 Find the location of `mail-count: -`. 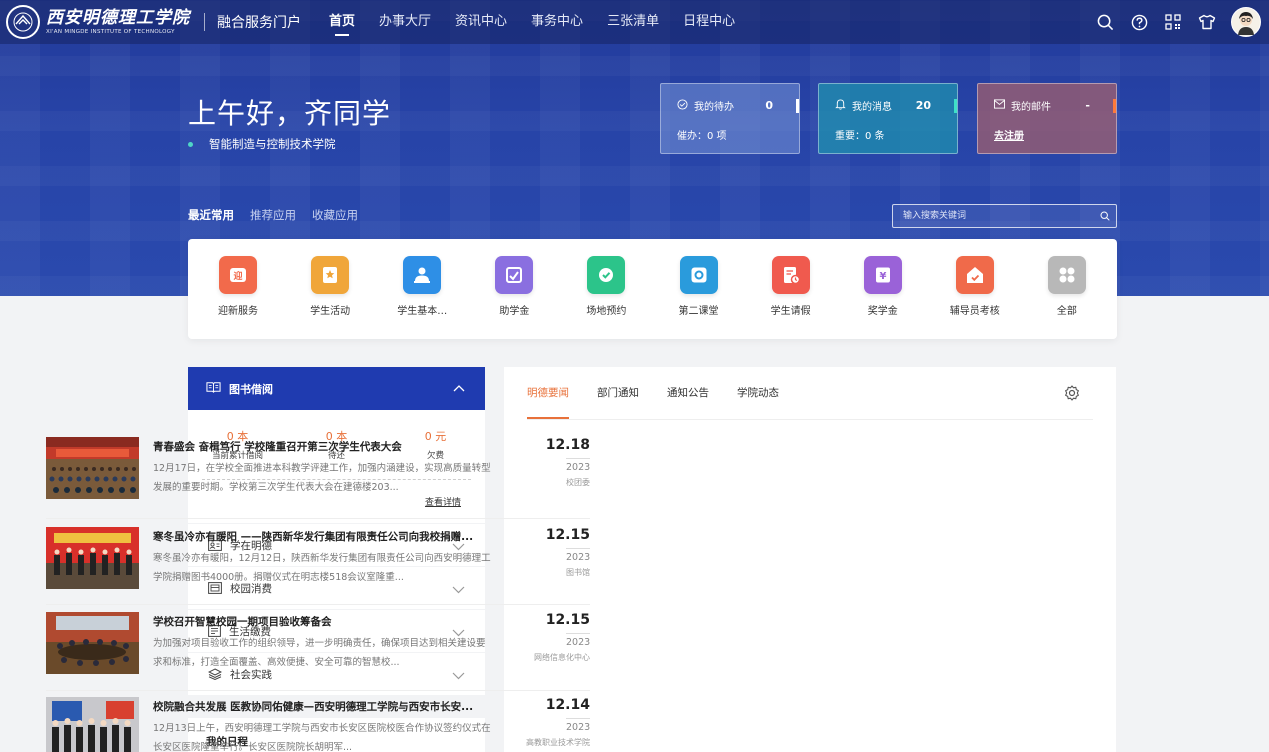

mail-count: - is located at coordinates (1087, 105).